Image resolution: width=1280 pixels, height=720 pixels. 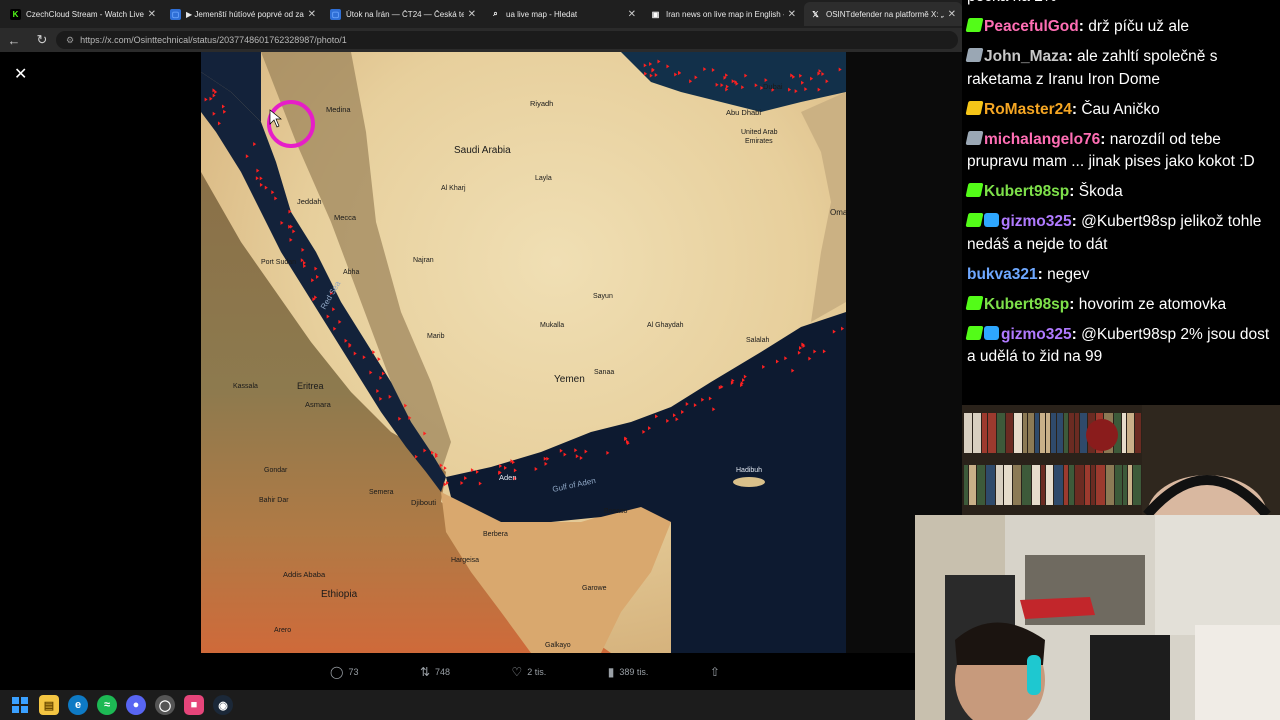 What do you see at coordinates (541, 103) in the screenshot?
I see `label-riyadh: Riyadh` at bounding box center [541, 103].